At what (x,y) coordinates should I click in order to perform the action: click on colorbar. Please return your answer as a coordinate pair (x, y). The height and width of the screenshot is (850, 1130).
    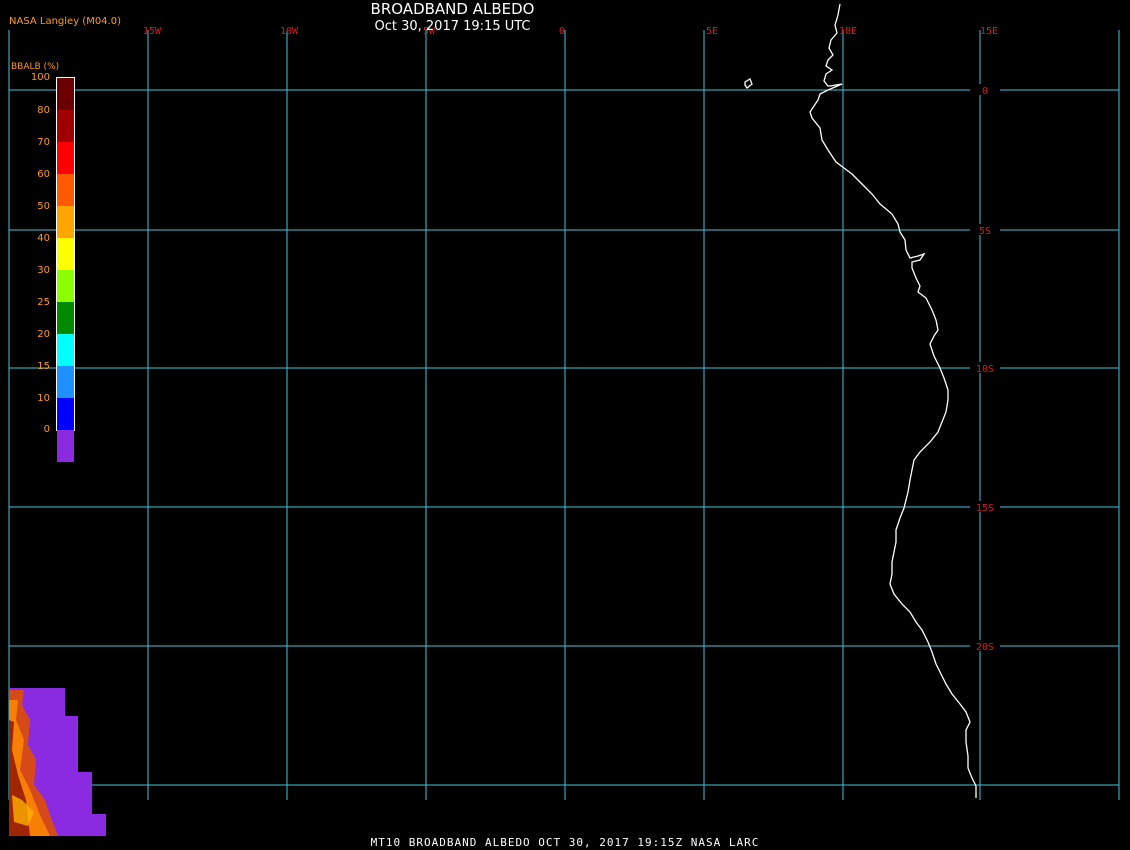
    Looking at the image, I should click on (65, 269).